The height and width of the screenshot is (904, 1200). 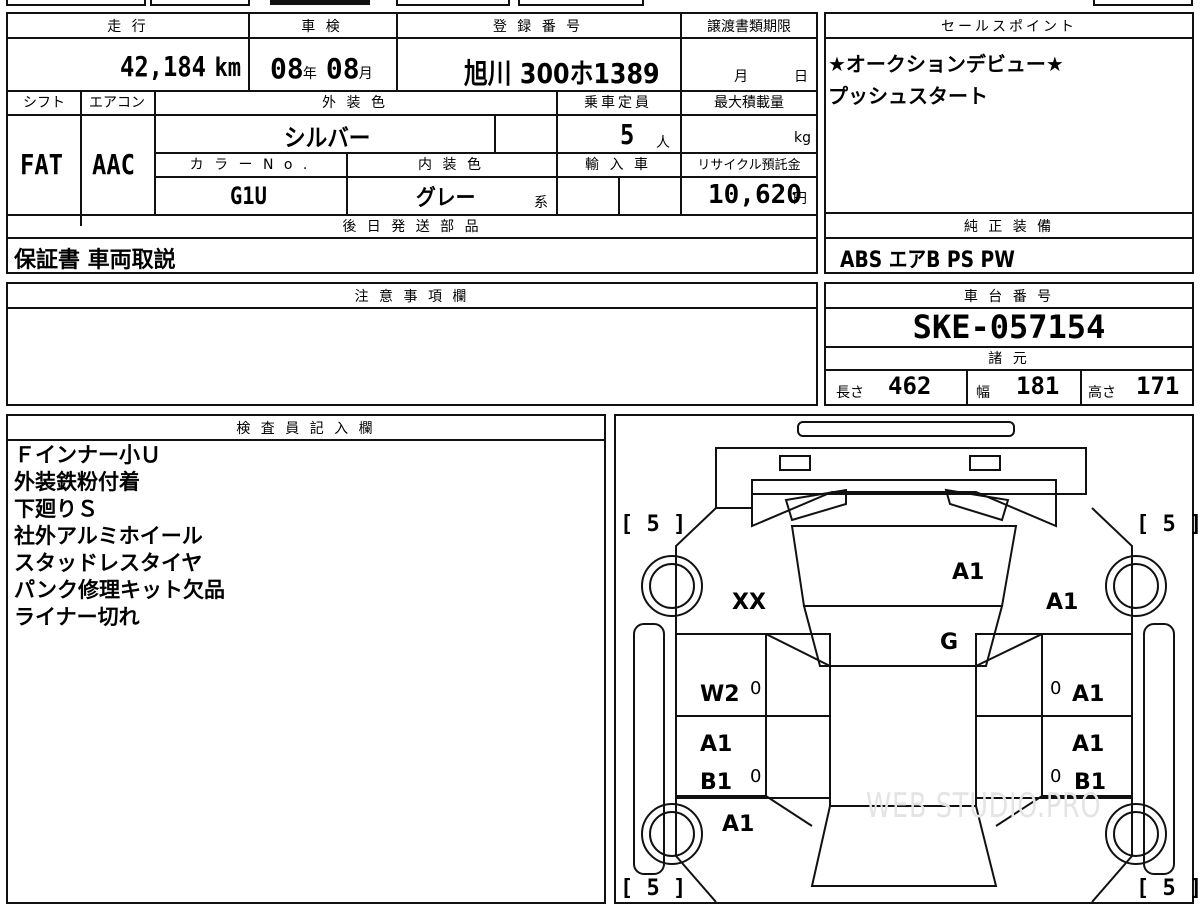 I want to click on color-no-value: G1U, so click(x=248, y=196).